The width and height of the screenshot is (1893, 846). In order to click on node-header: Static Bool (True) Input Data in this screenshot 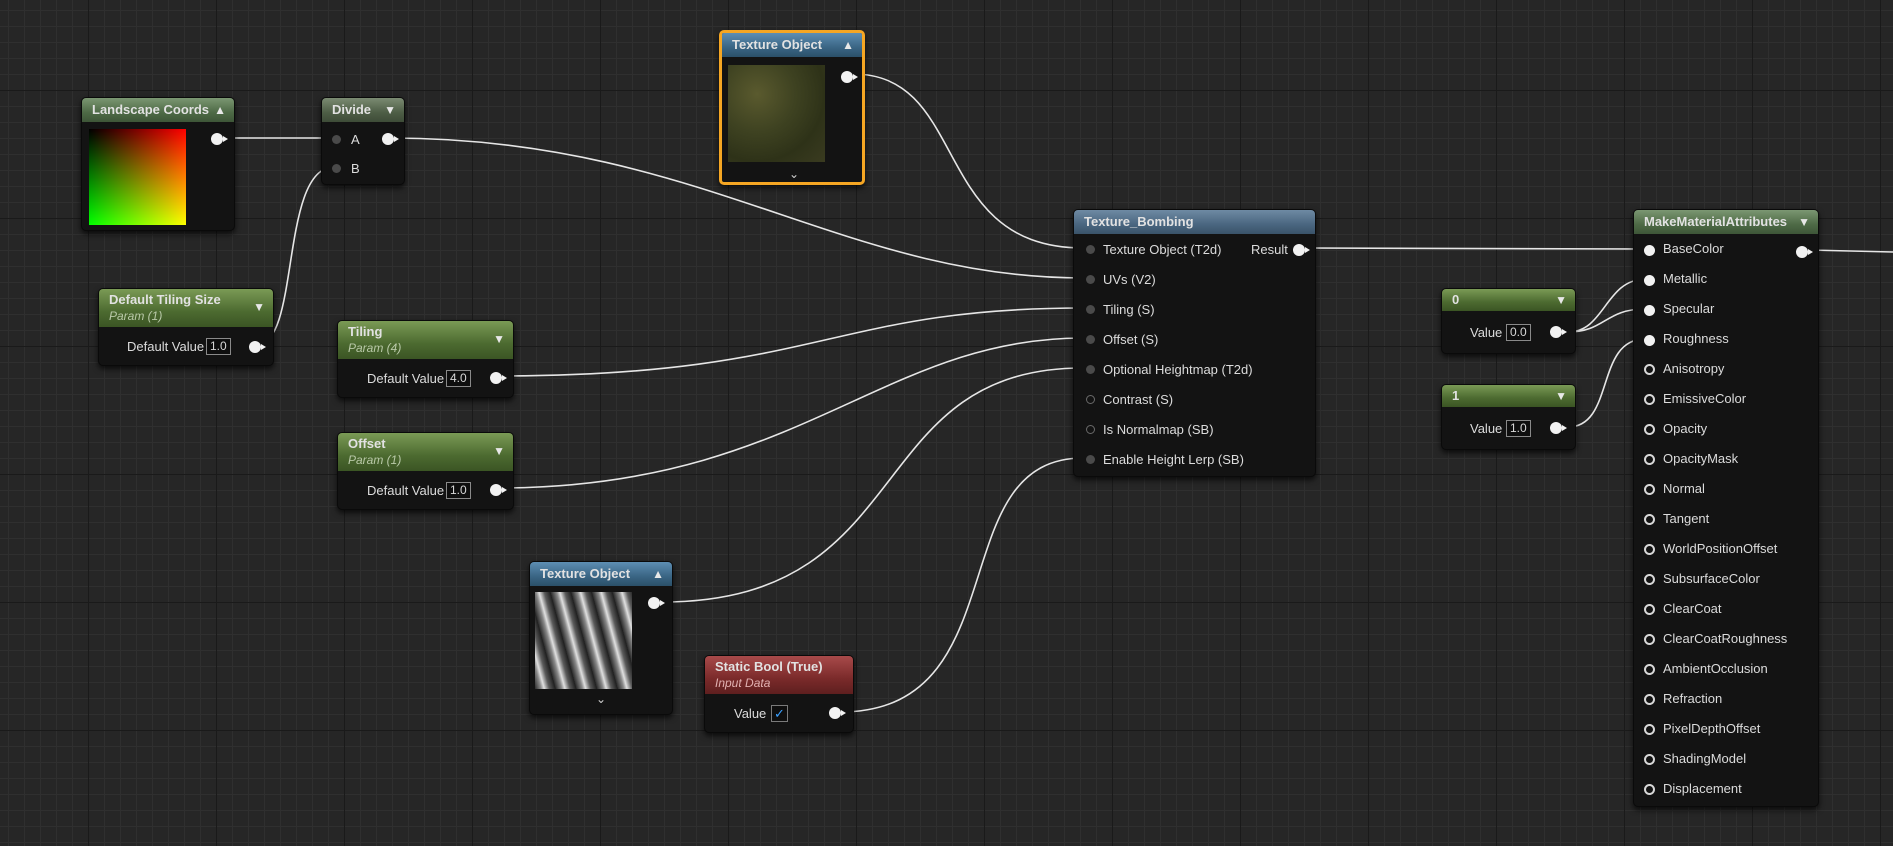, I will do `click(779, 675)`.